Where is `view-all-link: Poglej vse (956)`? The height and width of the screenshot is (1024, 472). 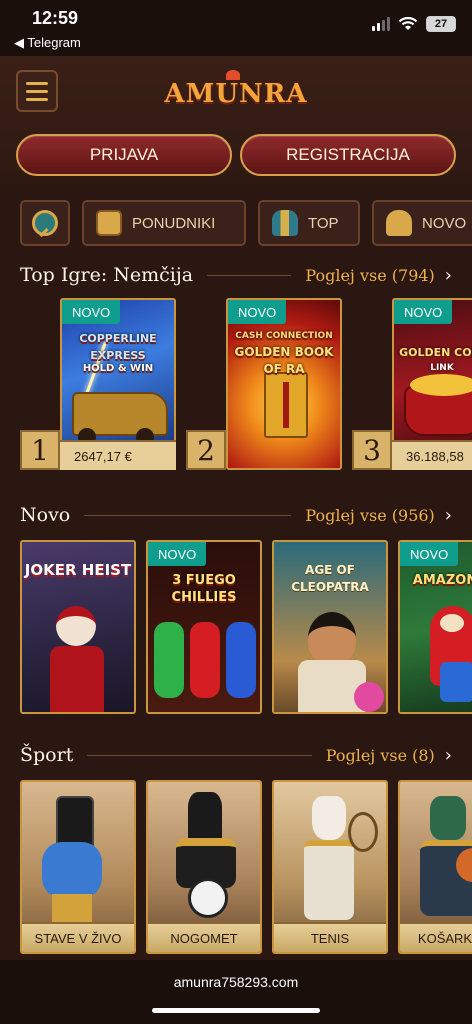 view-all-link: Poglej vse (956) is located at coordinates (369, 515).